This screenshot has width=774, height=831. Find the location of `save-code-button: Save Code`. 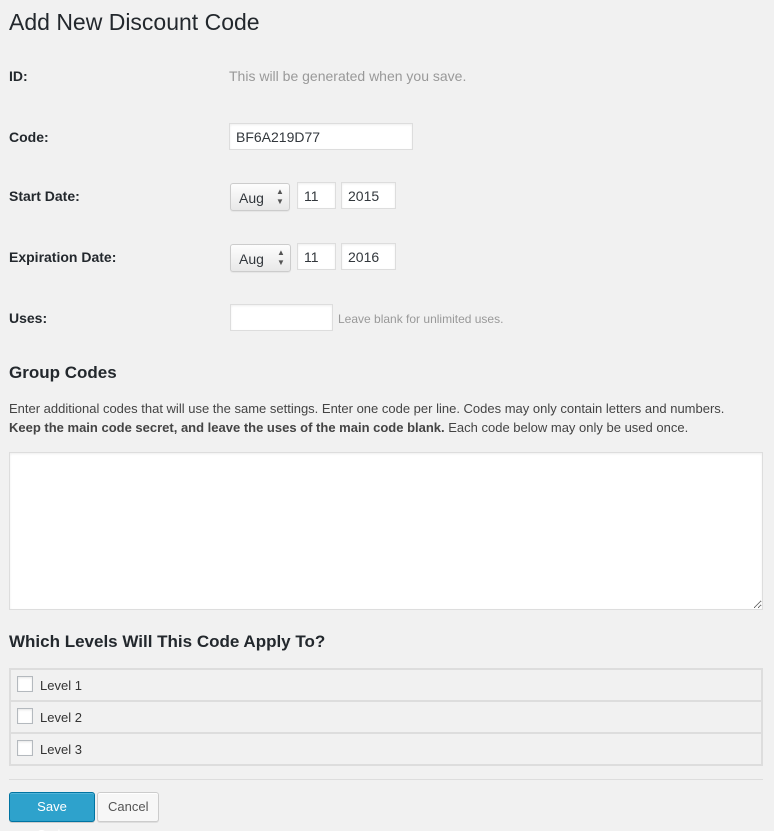

save-code-button: Save Code is located at coordinates (52, 811).